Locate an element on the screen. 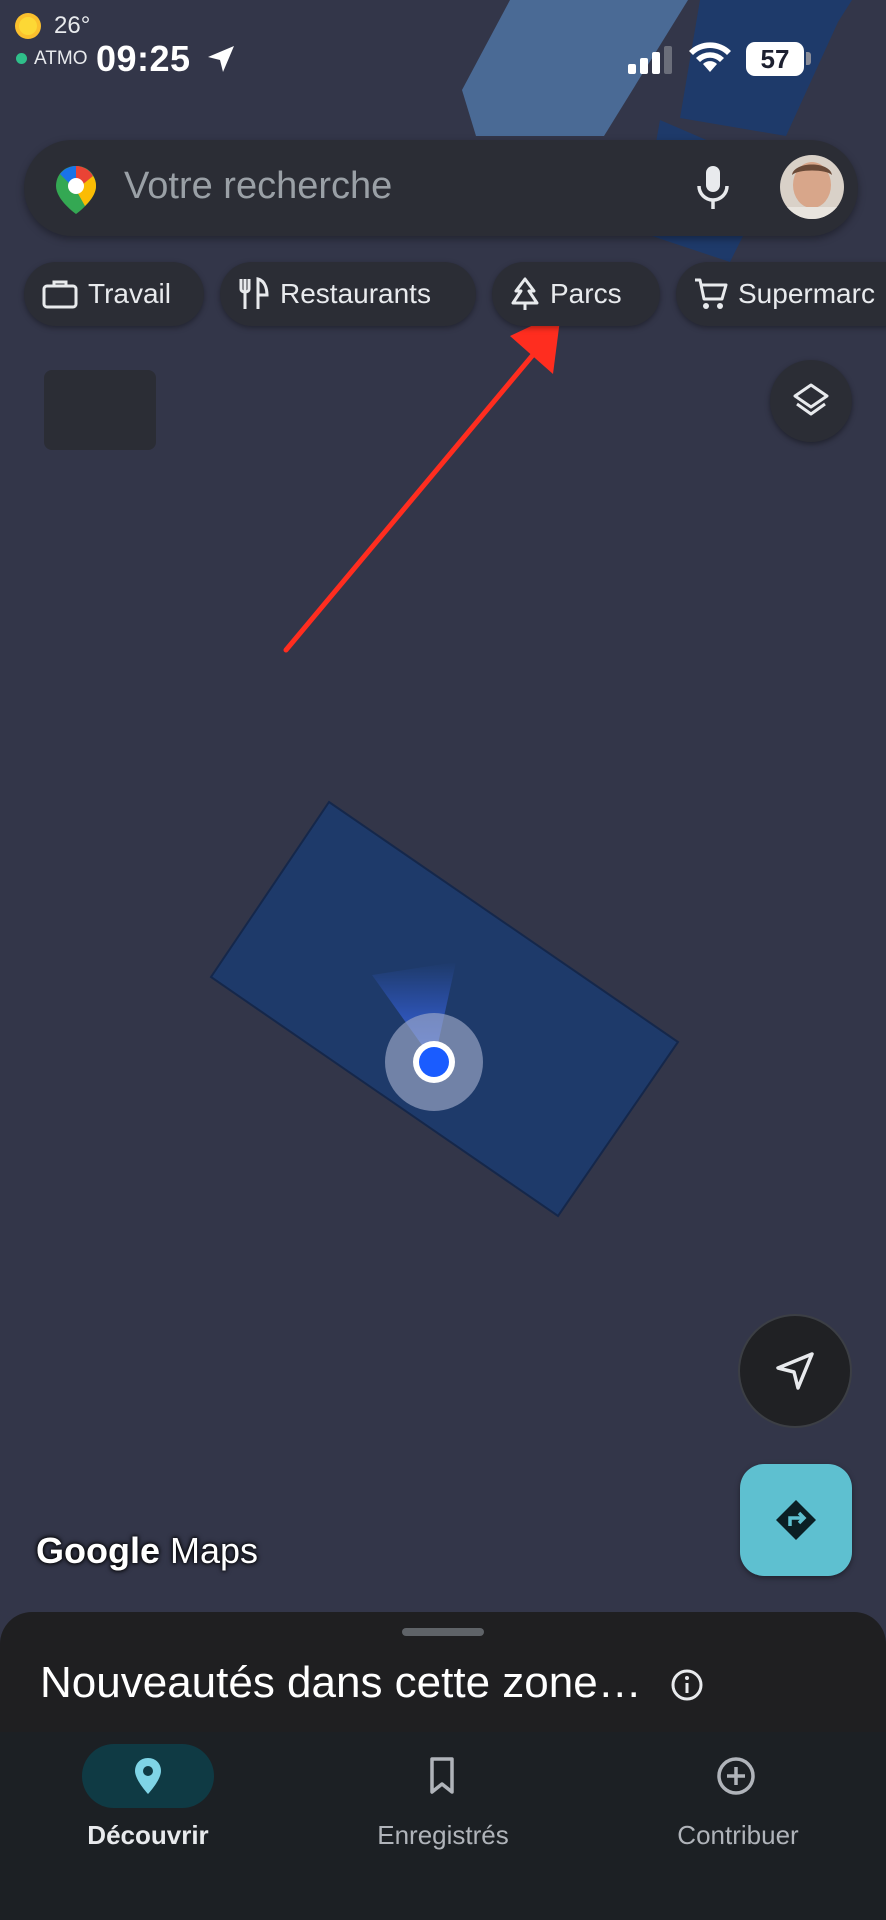  battery-indicator: 57 is located at coordinates (775, 59).